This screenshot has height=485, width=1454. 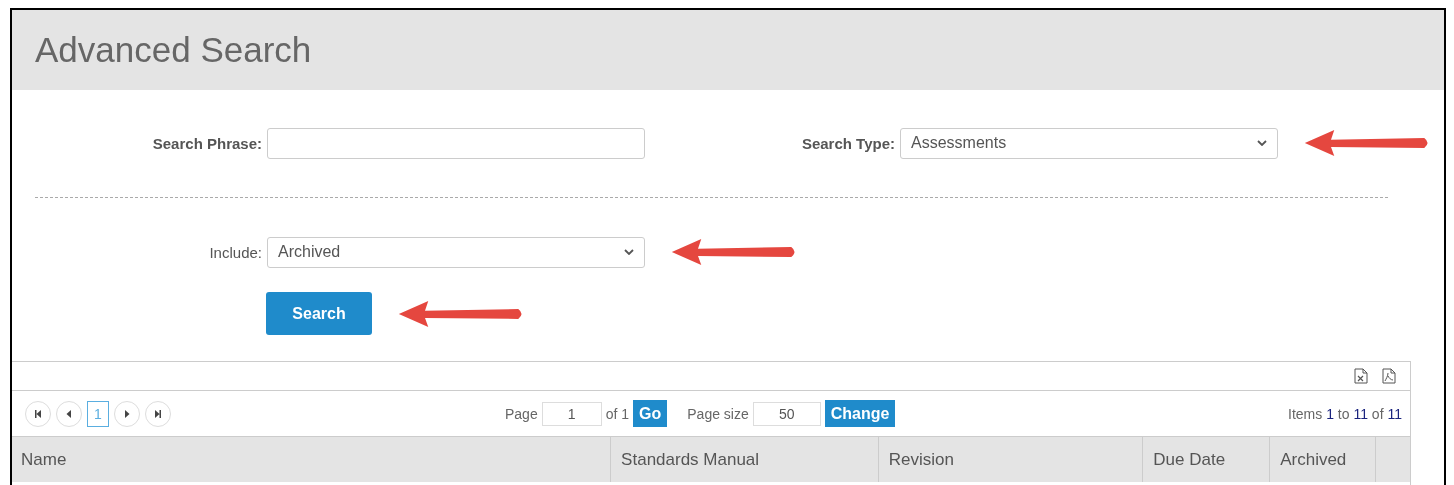 I want to click on previous-page-button, so click(x=69, y=413).